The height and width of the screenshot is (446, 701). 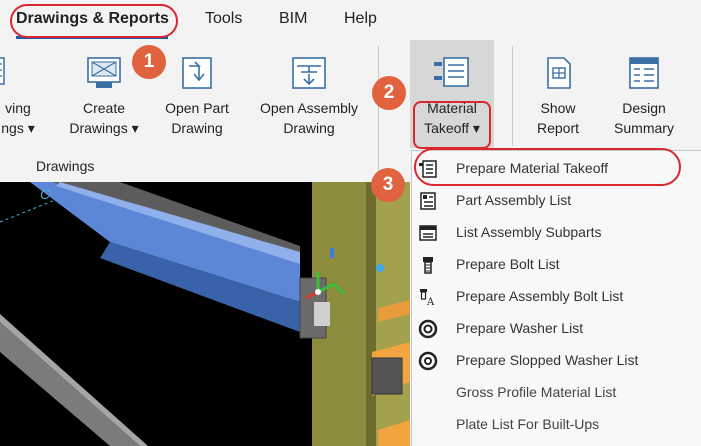 What do you see at coordinates (197, 108) in the screenshot?
I see `open-part-drawing-label-1: Open Part` at bounding box center [197, 108].